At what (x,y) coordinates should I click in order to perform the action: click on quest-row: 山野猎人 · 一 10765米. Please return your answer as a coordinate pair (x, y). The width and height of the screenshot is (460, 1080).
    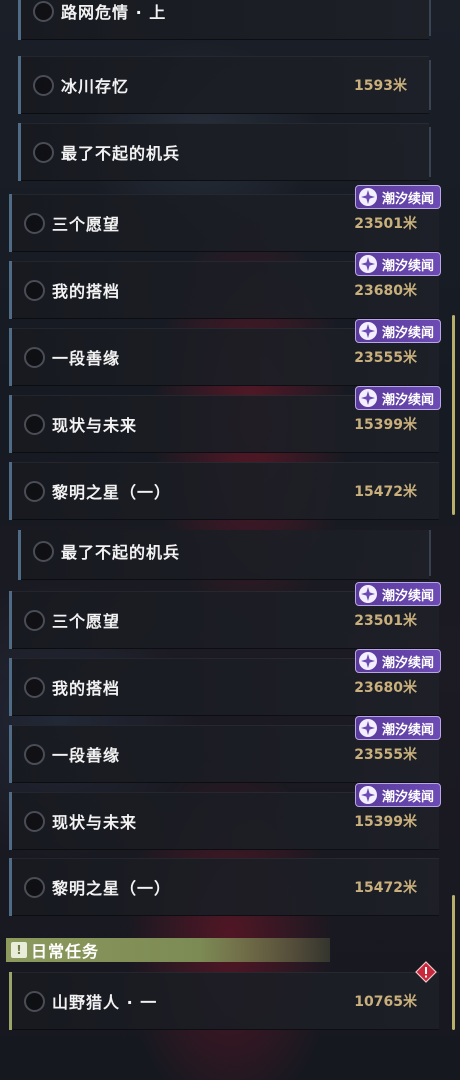
    Looking at the image, I should click on (224, 995).